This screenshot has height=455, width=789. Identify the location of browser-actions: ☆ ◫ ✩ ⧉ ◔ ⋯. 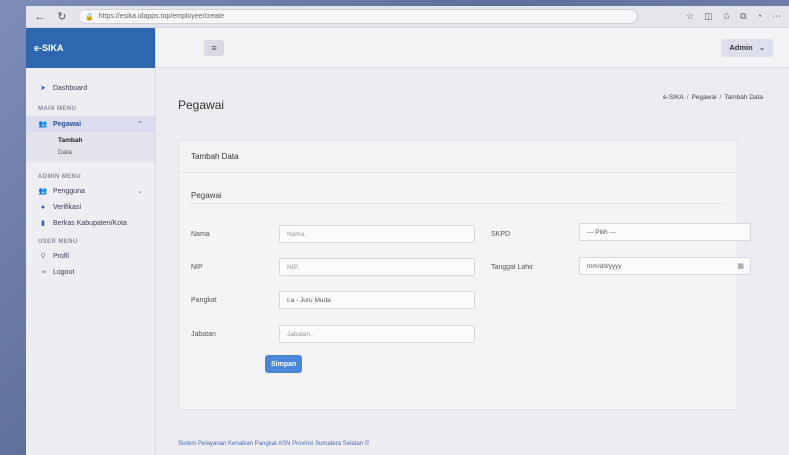
(733, 16).